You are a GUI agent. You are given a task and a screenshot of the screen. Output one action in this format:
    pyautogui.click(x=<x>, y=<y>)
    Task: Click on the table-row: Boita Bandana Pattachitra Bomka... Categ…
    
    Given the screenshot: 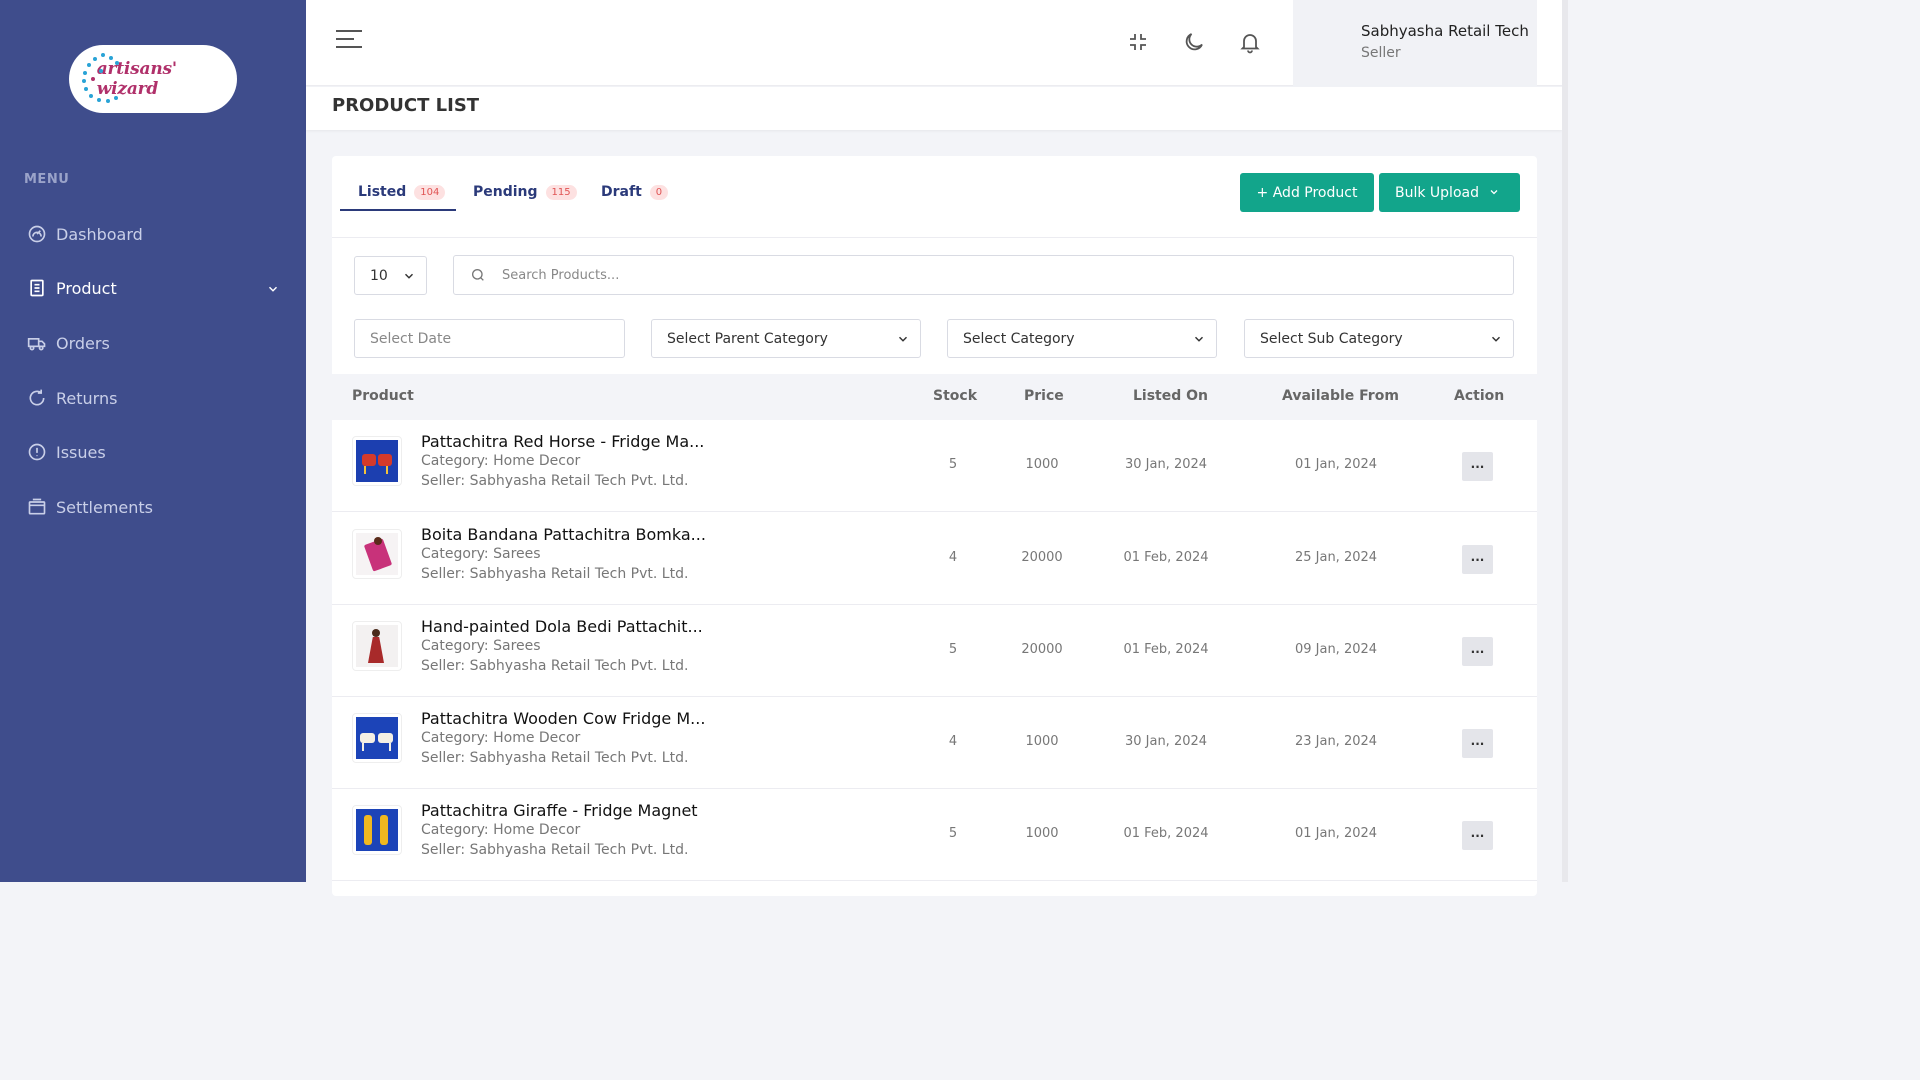 What is the action you would take?
    pyautogui.click(x=934, y=559)
    